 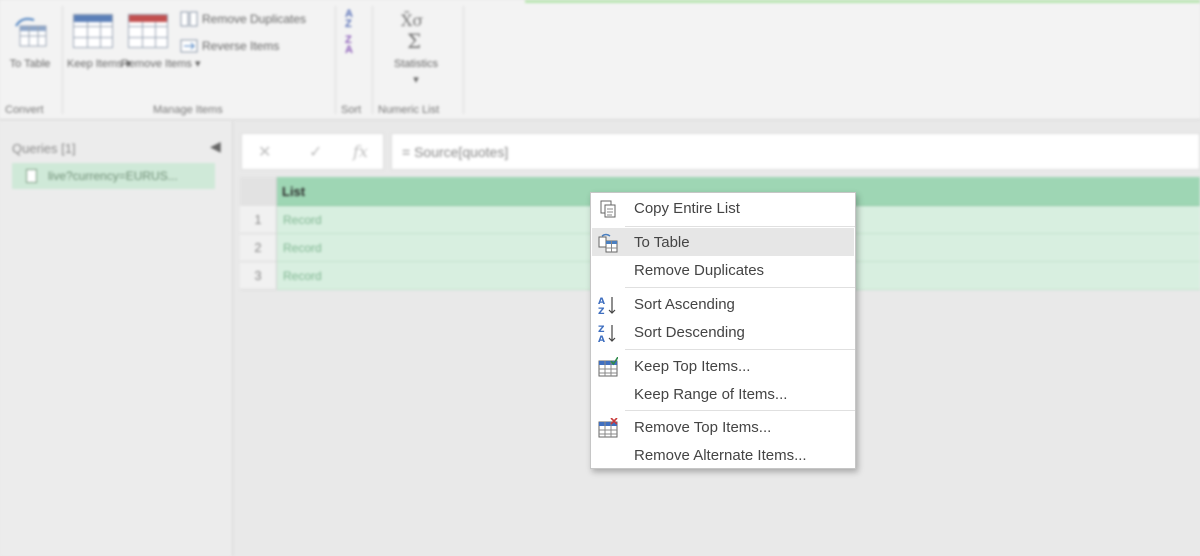 I want to click on menu-item-remove-duplicates: Remove Duplicates, so click(x=723, y=270).